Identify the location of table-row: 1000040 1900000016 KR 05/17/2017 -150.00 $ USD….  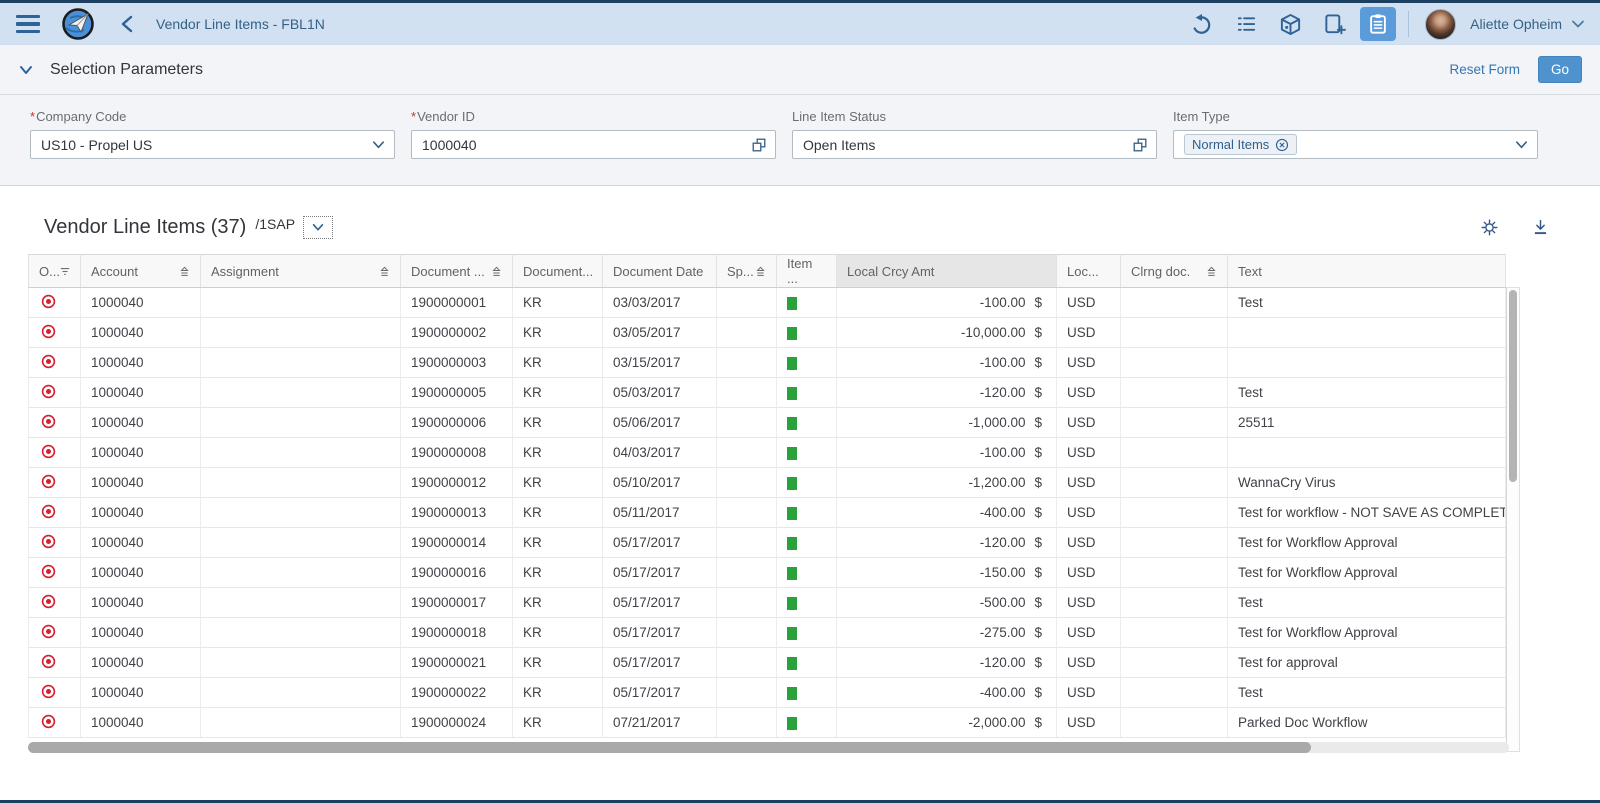
(767, 572).